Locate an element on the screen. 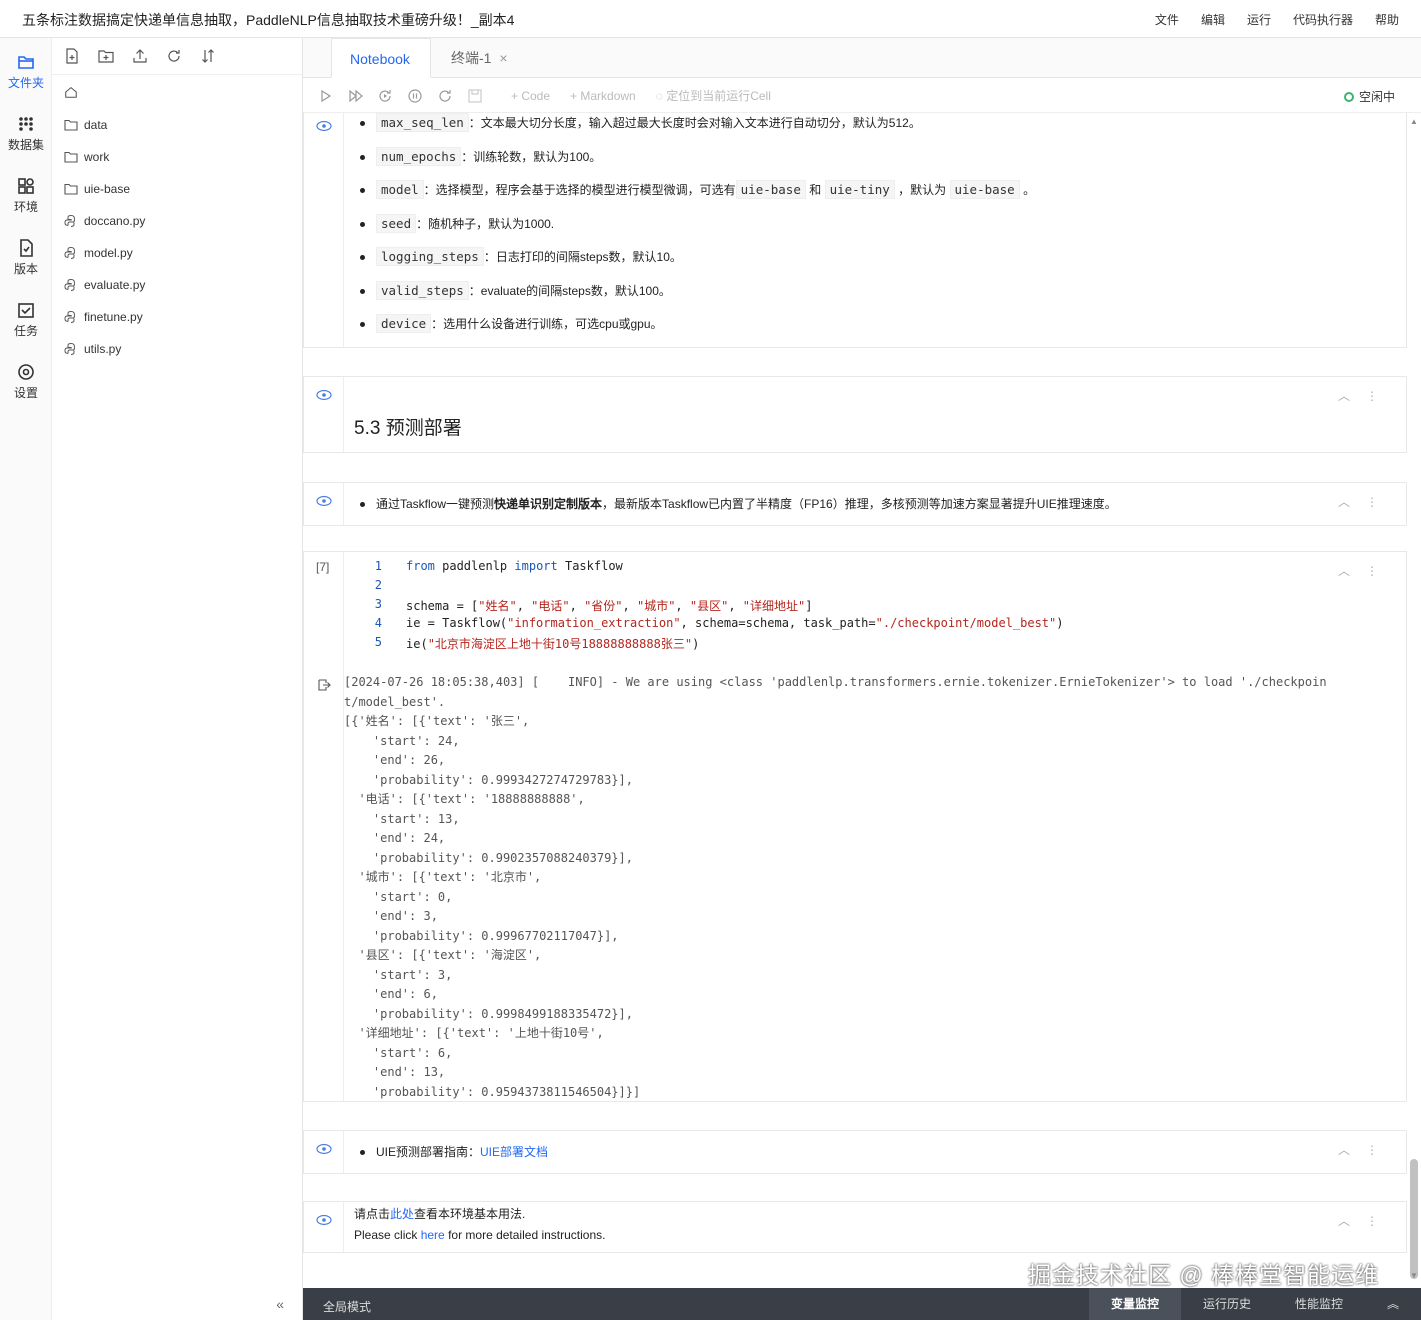 Image resolution: width=1421 pixels, height=1320 pixels. rail-label: 环境 is located at coordinates (25, 207).